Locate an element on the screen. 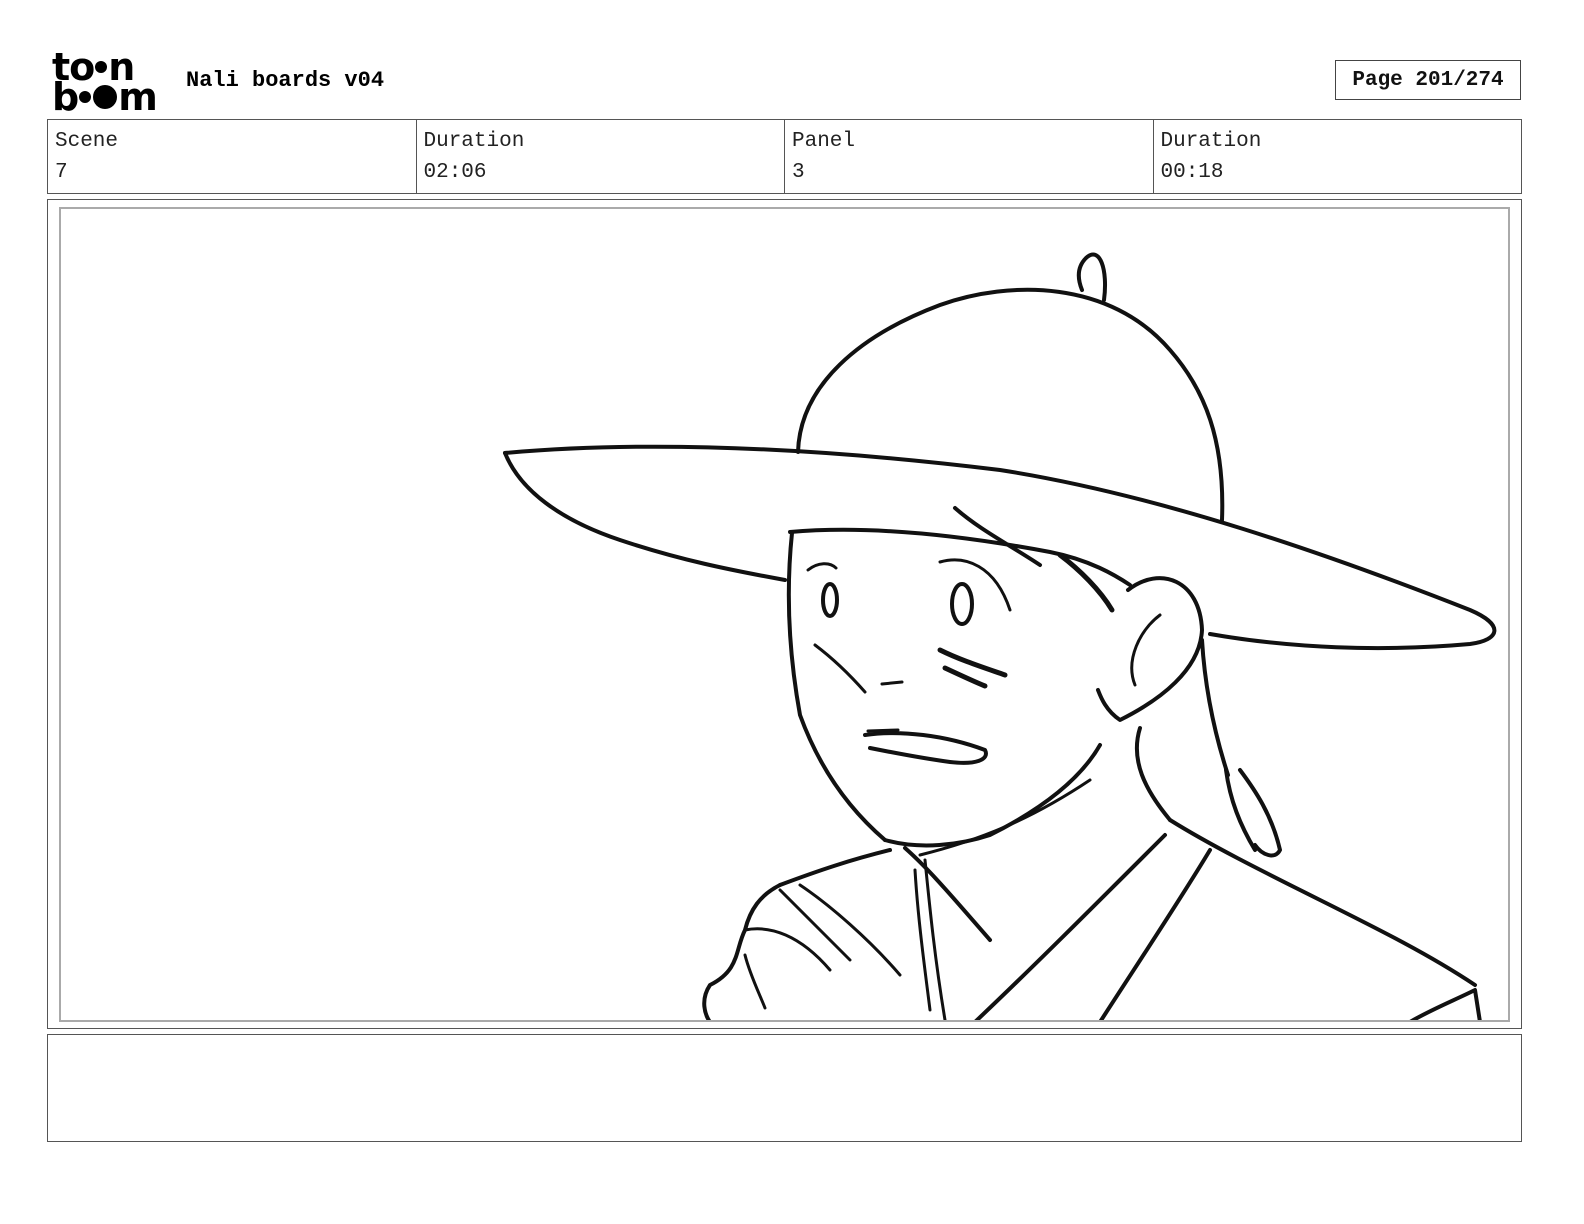  panel-duration-label: Duration is located at coordinates (1211, 141).